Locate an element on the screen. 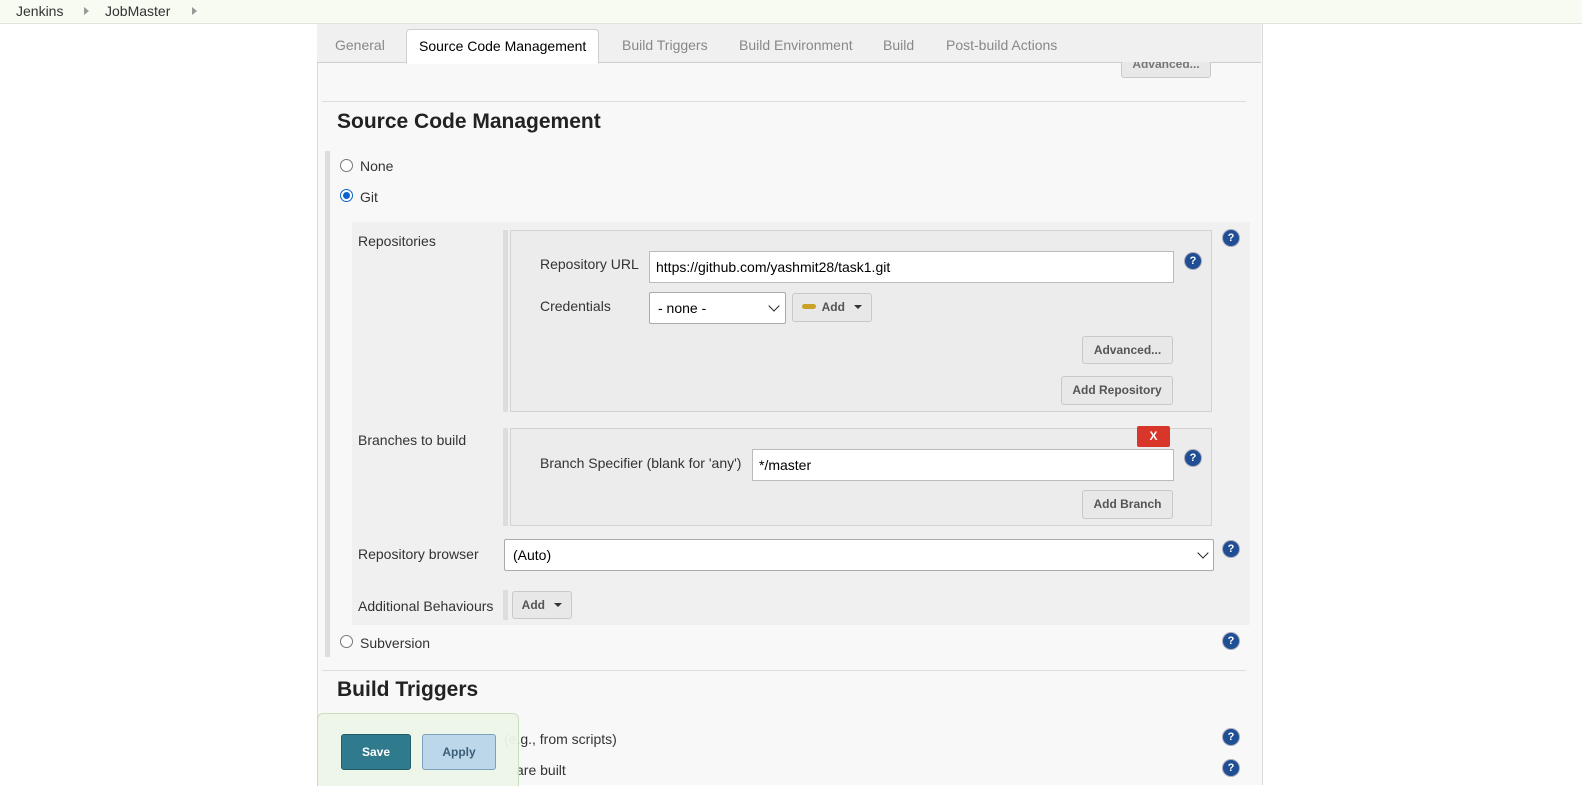 This screenshot has width=1582, height=786. trigger-remote-help-icon: ? is located at coordinates (1231, 737).